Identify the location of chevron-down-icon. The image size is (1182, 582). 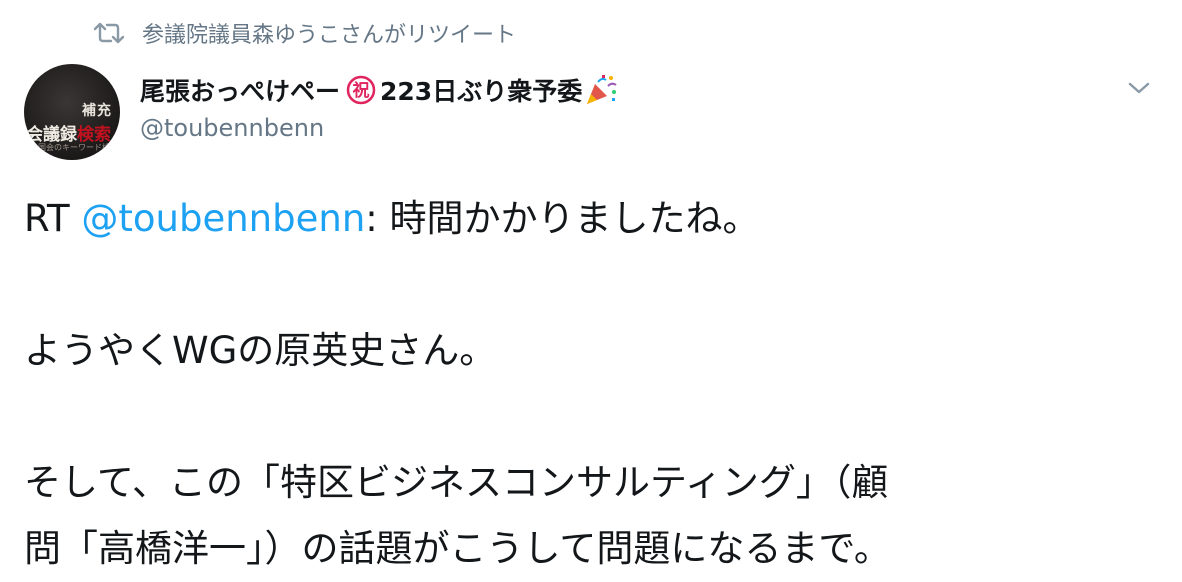
(1139, 88).